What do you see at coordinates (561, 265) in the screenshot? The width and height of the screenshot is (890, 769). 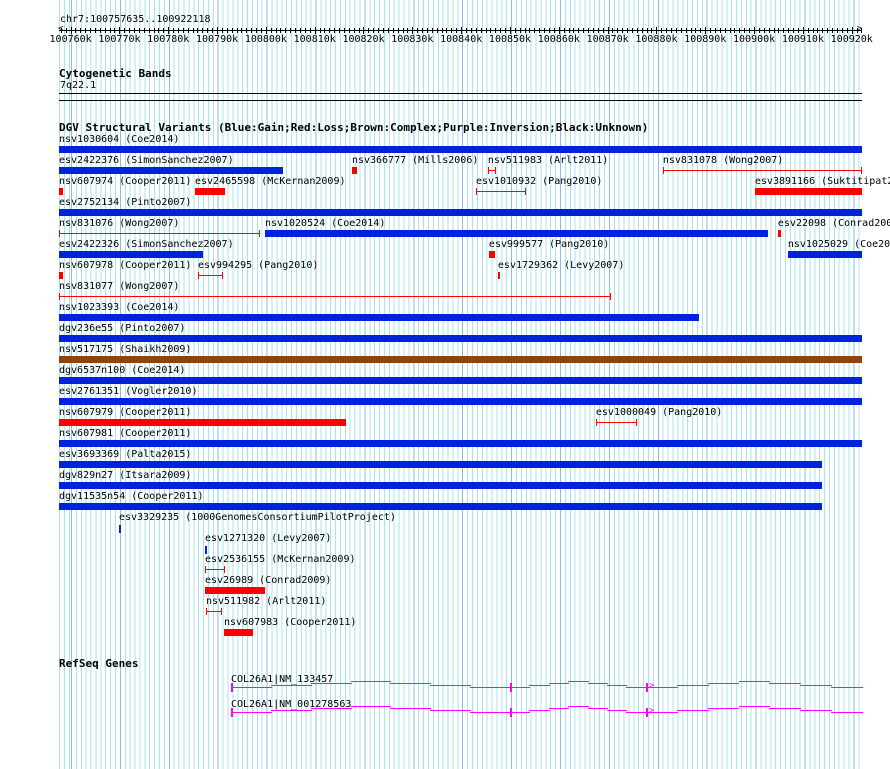 I see `variant-label: esv1729362 (Levy2007)` at bounding box center [561, 265].